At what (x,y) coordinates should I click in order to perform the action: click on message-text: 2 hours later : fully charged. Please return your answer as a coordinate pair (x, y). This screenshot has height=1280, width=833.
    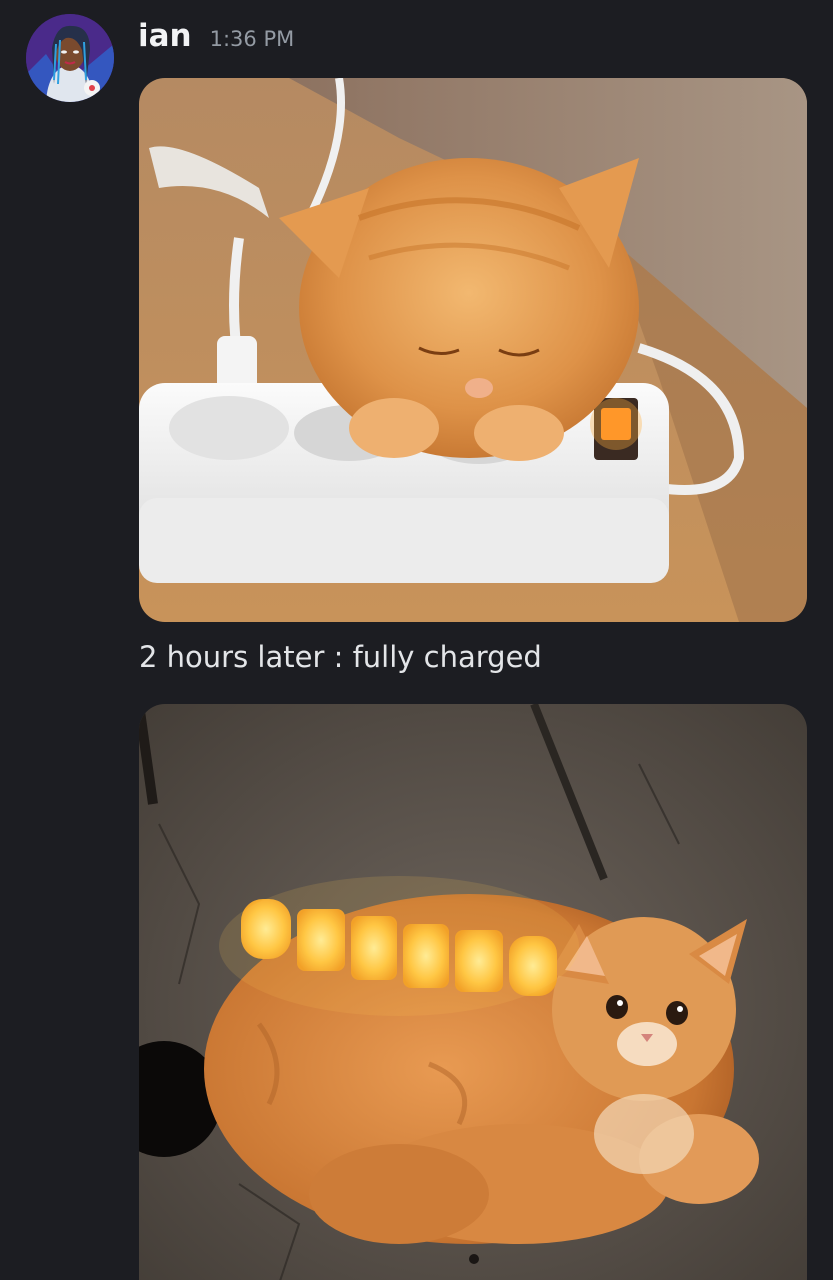
    Looking at the image, I should click on (340, 657).